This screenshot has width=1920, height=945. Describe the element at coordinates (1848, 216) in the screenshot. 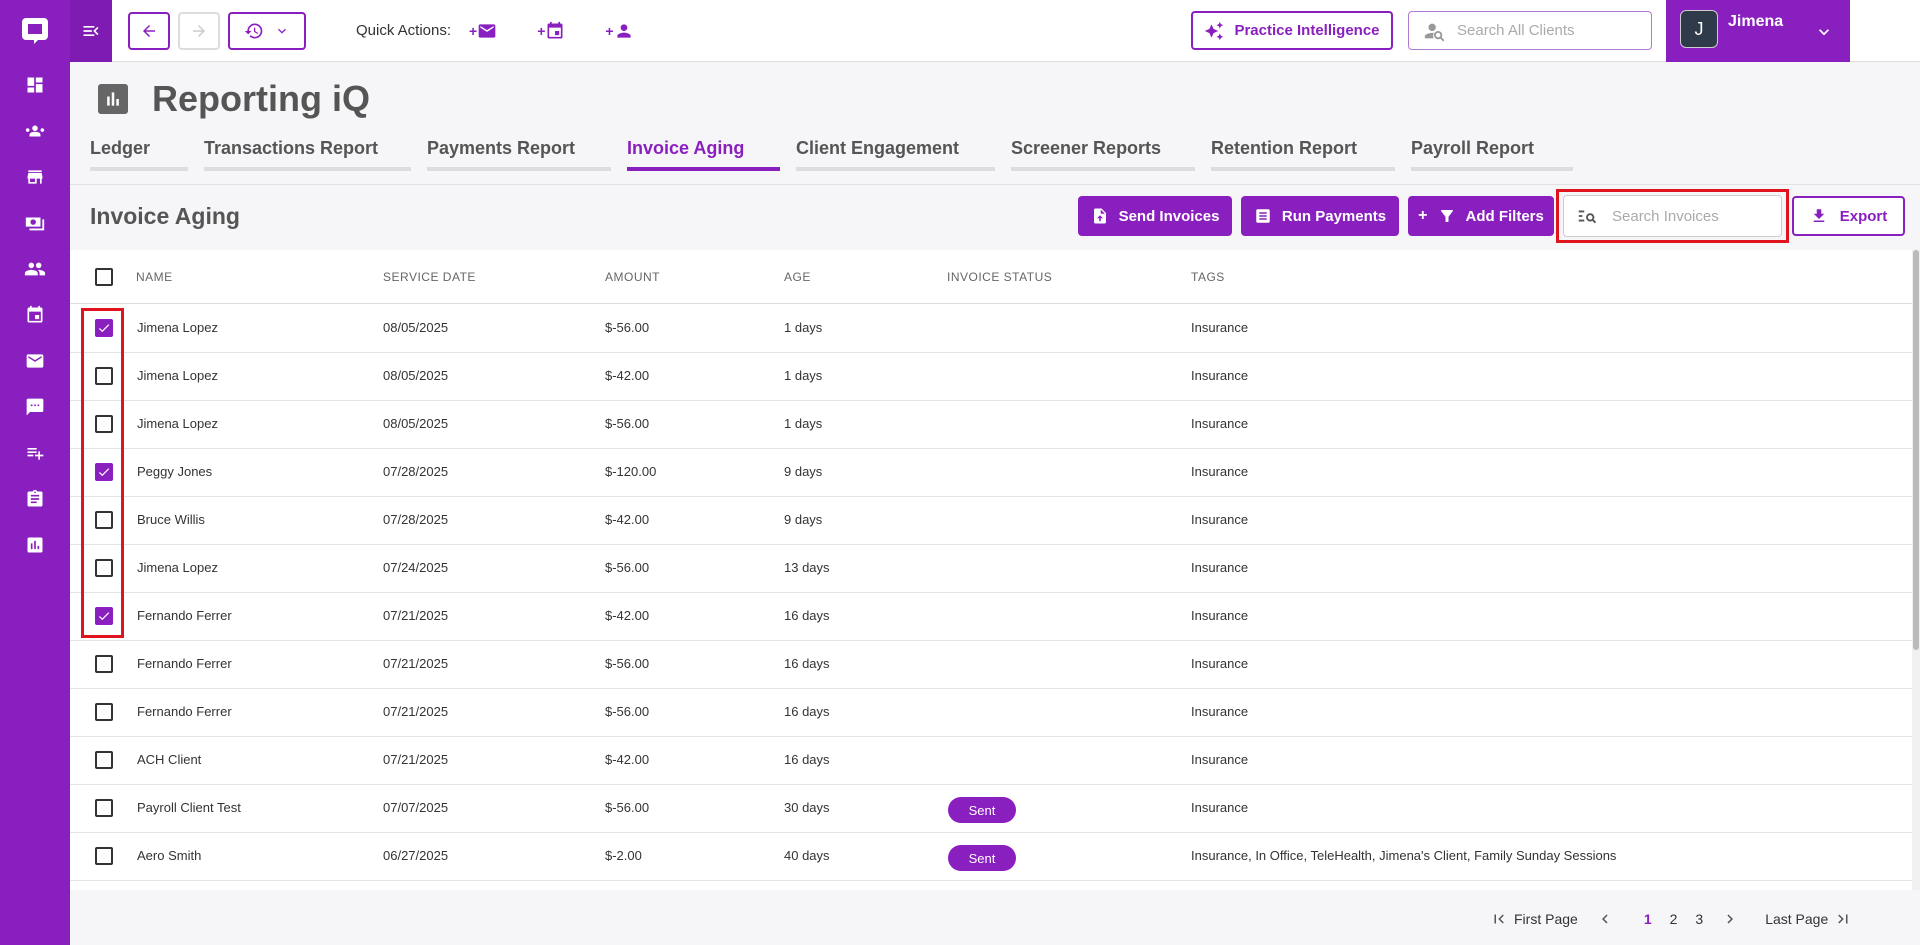

I see `export-button: Export` at that location.